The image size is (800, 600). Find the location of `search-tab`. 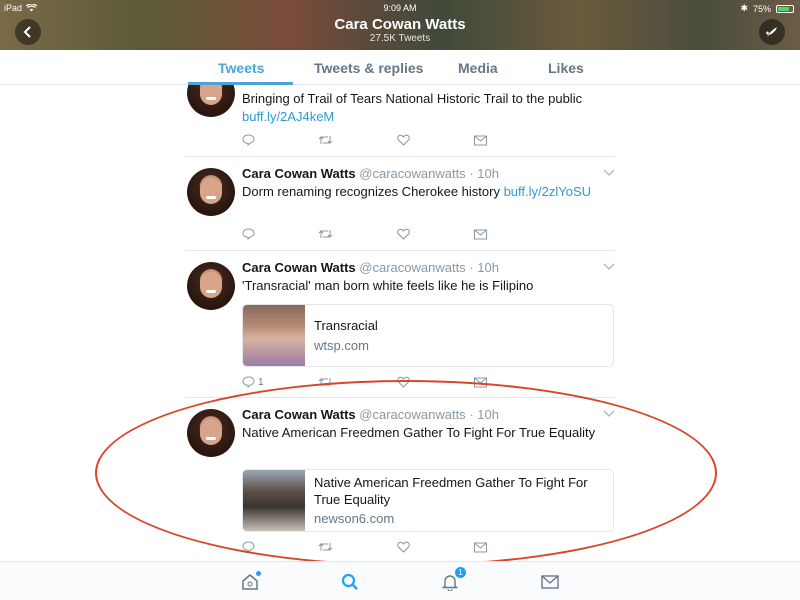

search-tab is located at coordinates (350, 582).